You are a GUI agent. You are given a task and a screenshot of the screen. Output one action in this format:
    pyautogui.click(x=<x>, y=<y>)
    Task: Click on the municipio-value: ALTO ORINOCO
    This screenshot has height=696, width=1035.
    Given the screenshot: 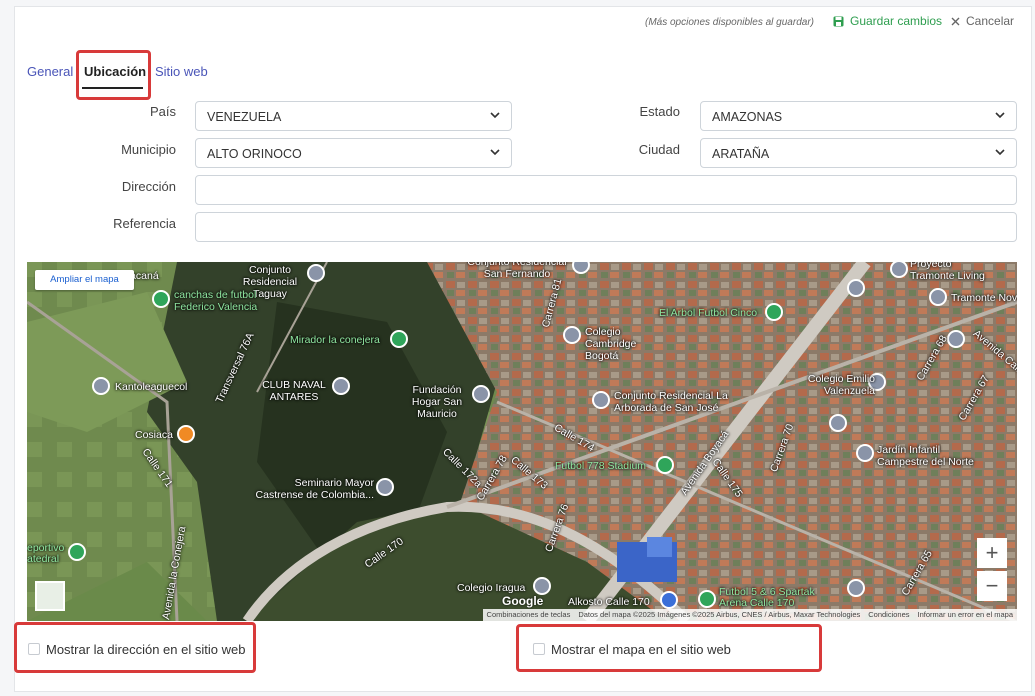 What is the action you would take?
    pyautogui.click(x=254, y=154)
    